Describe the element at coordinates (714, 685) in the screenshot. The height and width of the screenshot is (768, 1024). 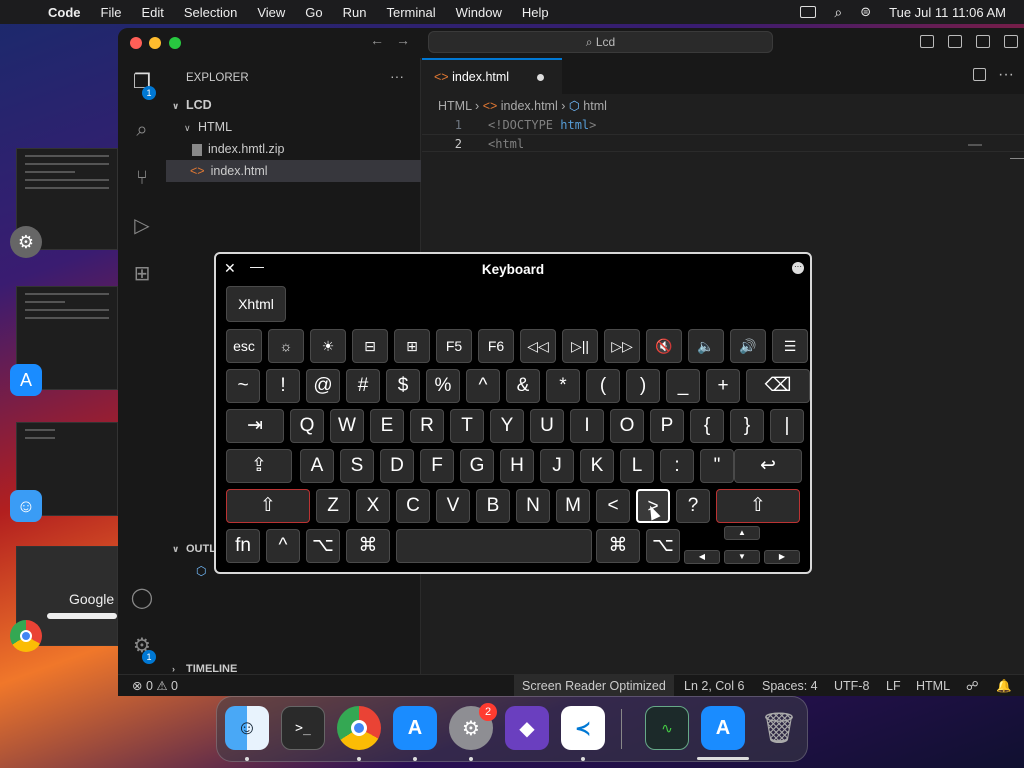
I see `cursor-position: Ln 2, Col 6` at that location.